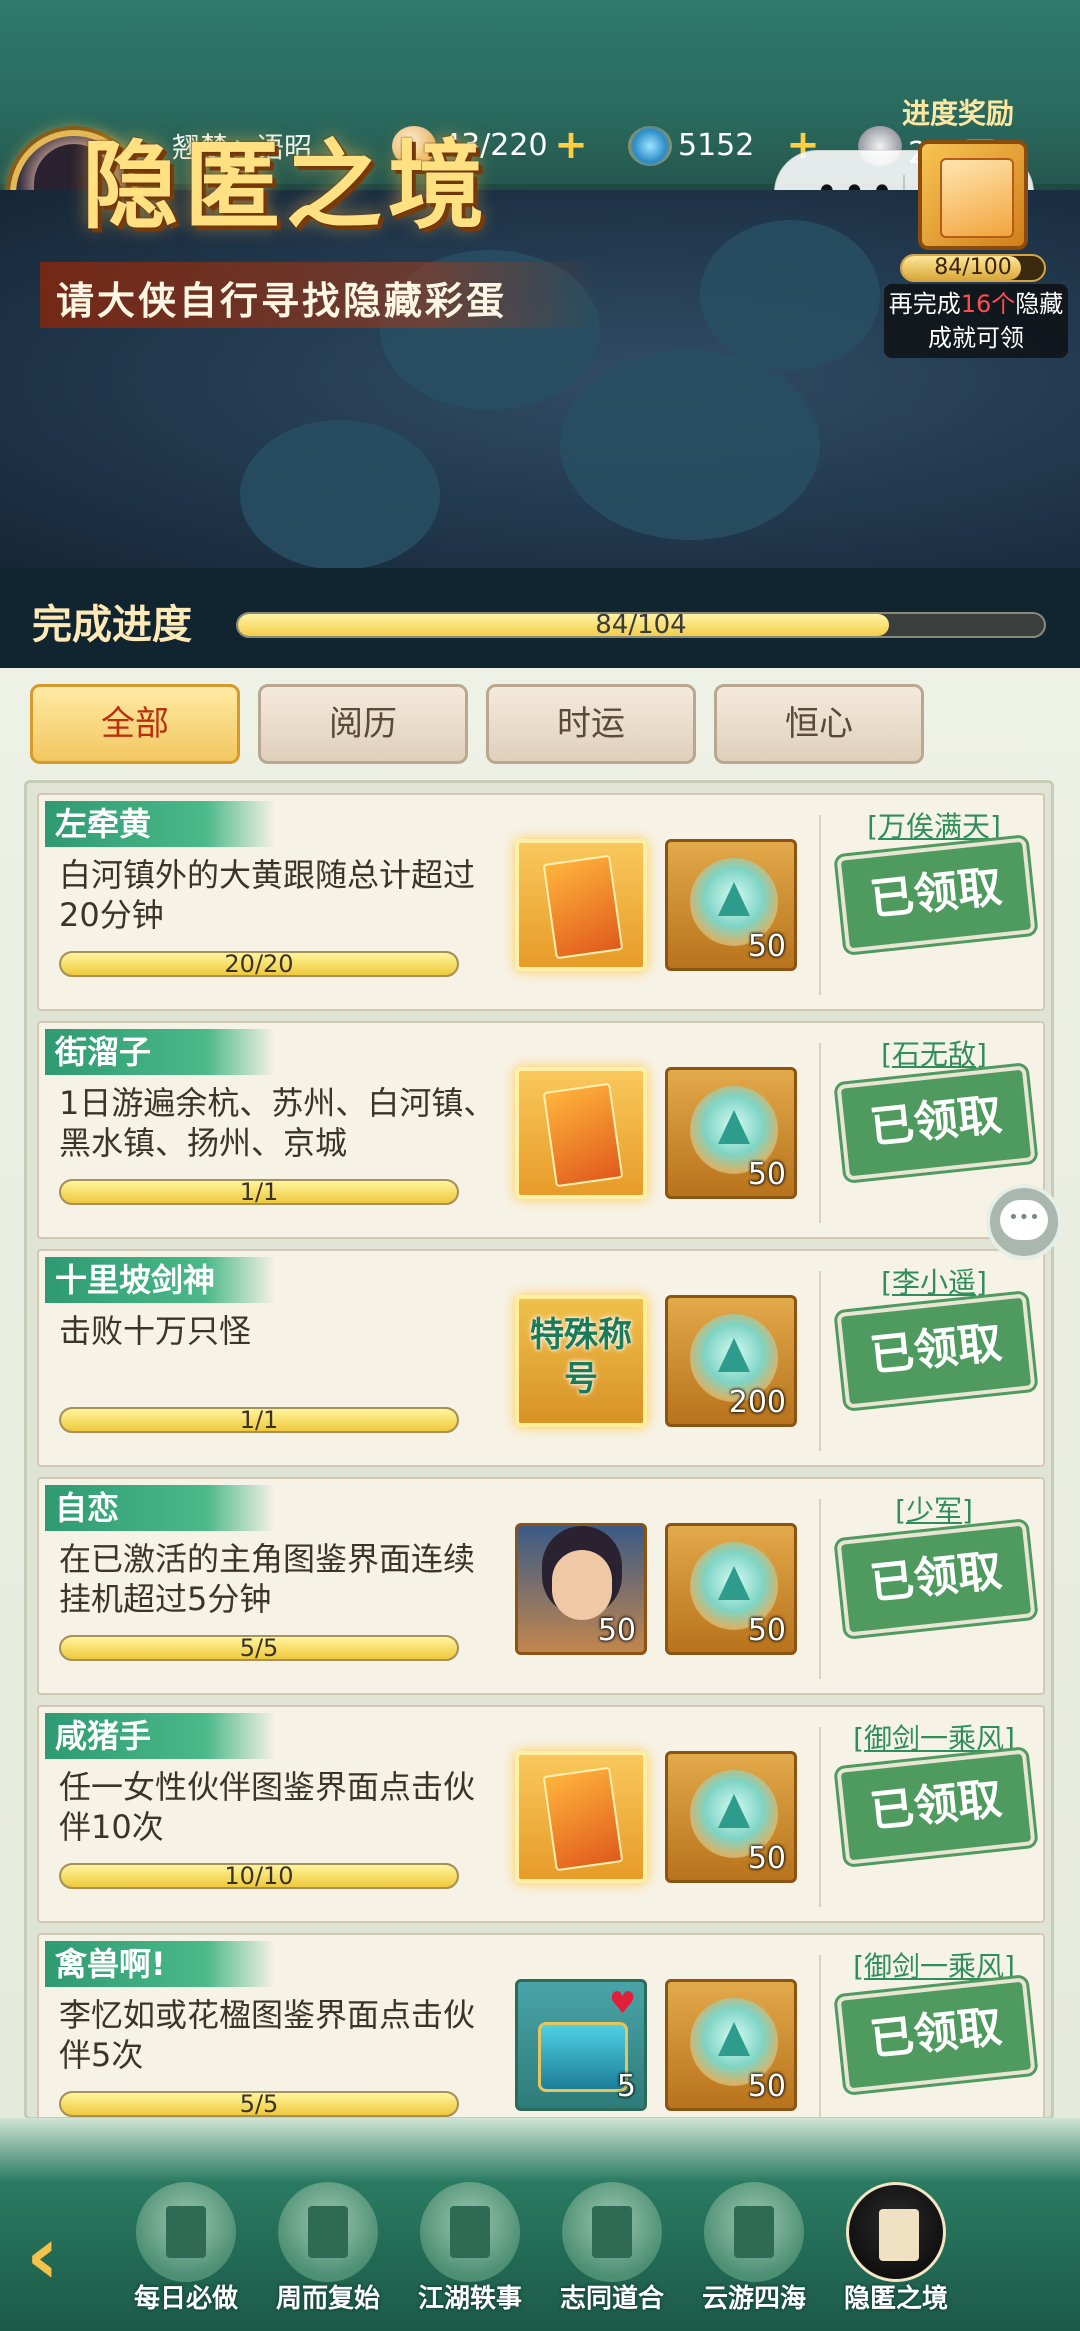 The width and height of the screenshot is (1080, 2331). I want to click on heart-icon: ♥, so click(622, 2003).